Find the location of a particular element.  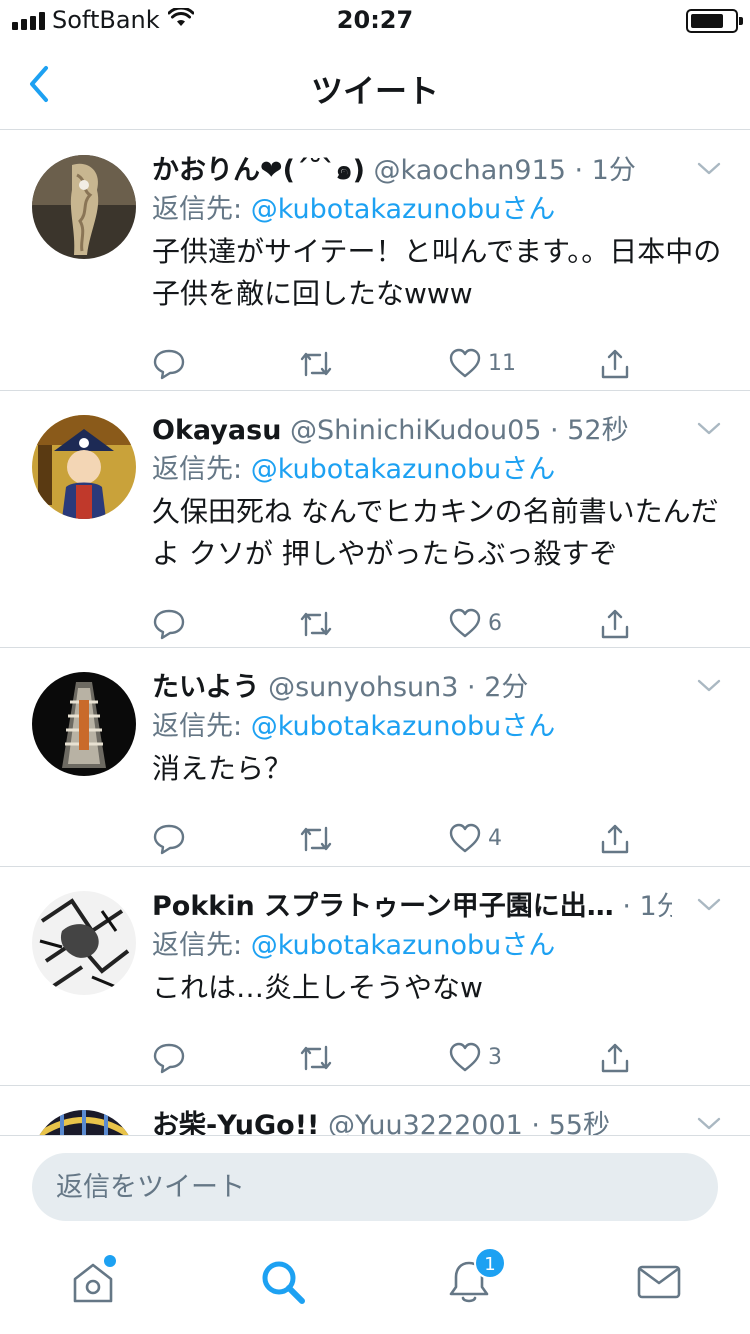

tweet-text: これは…炎上しそうやなw is located at coordinates (317, 987).